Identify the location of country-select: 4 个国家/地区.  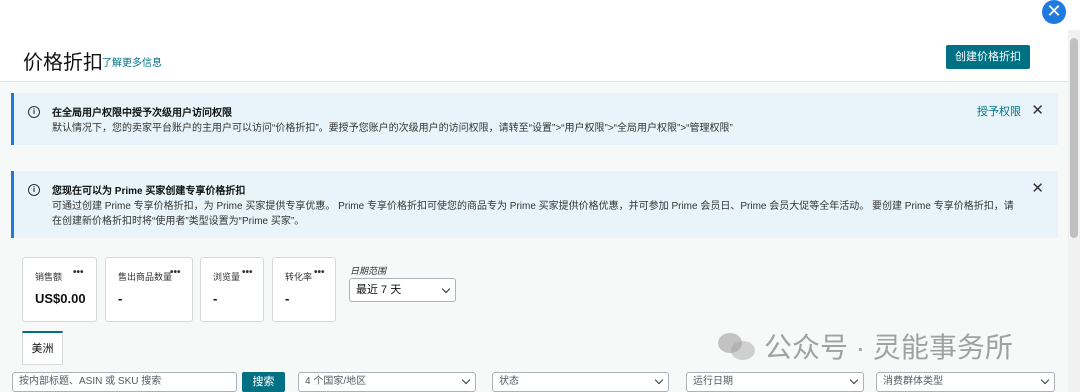
(387, 382).